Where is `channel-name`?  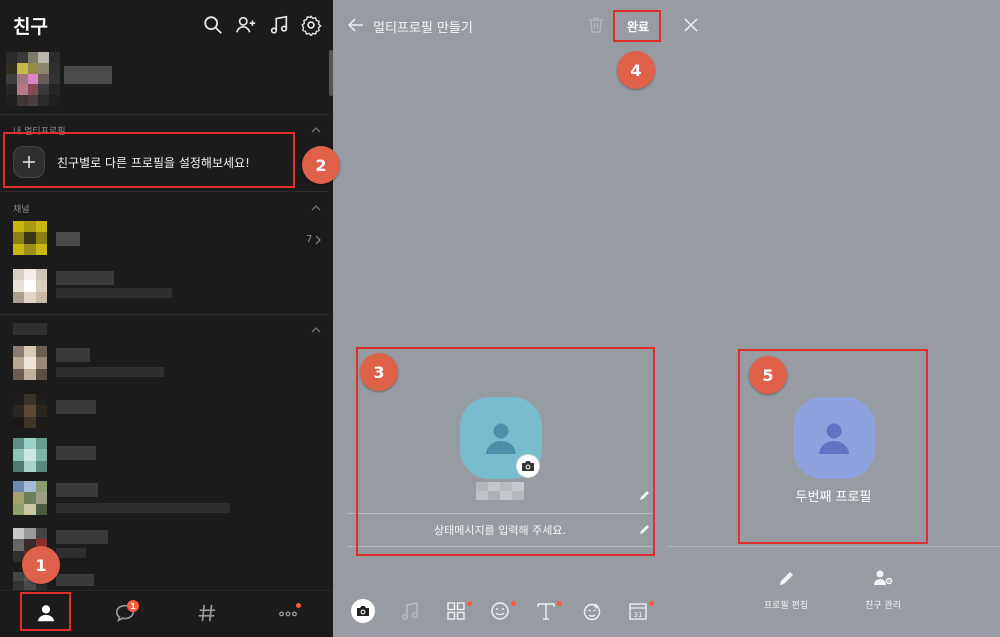
channel-name is located at coordinates (68, 239).